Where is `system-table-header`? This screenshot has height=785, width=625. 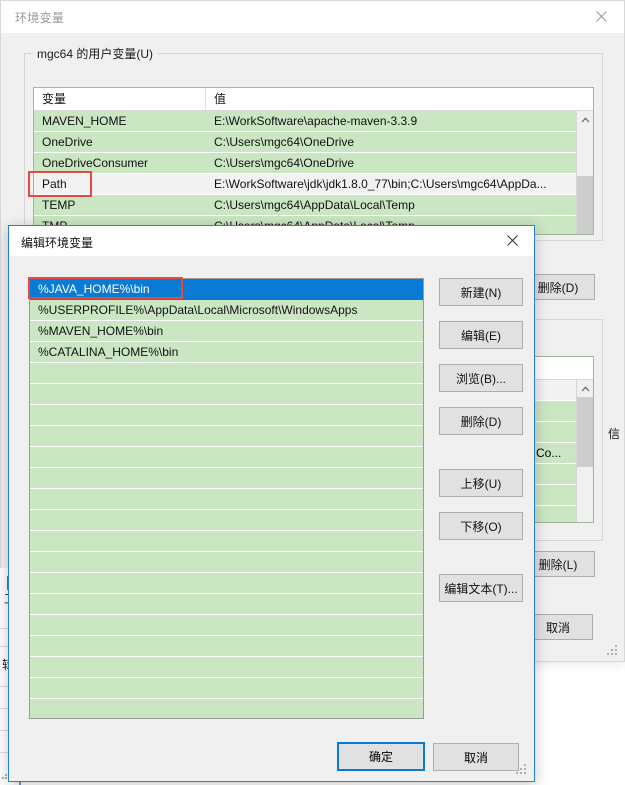 system-table-header is located at coordinates (562, 368).